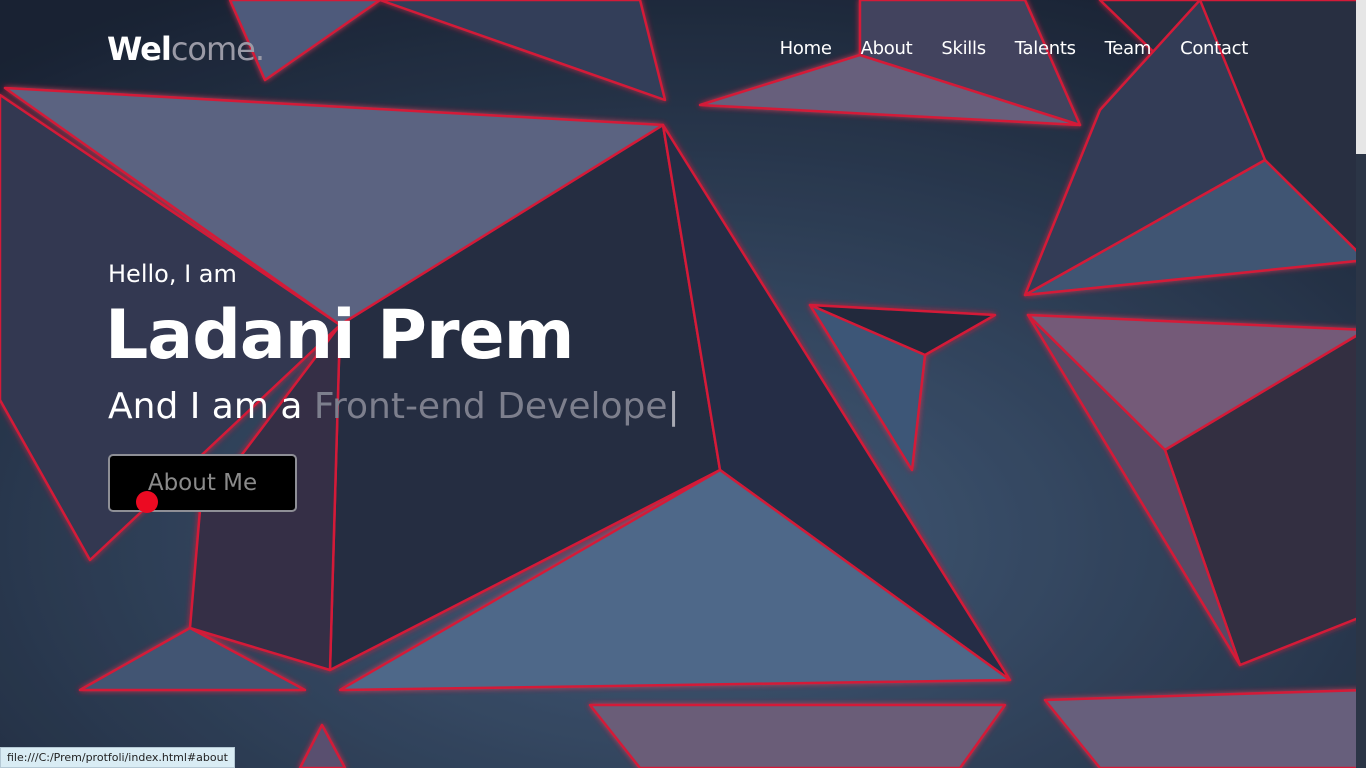  I want to click on logo-text-secondary: come., so click(217, 49).